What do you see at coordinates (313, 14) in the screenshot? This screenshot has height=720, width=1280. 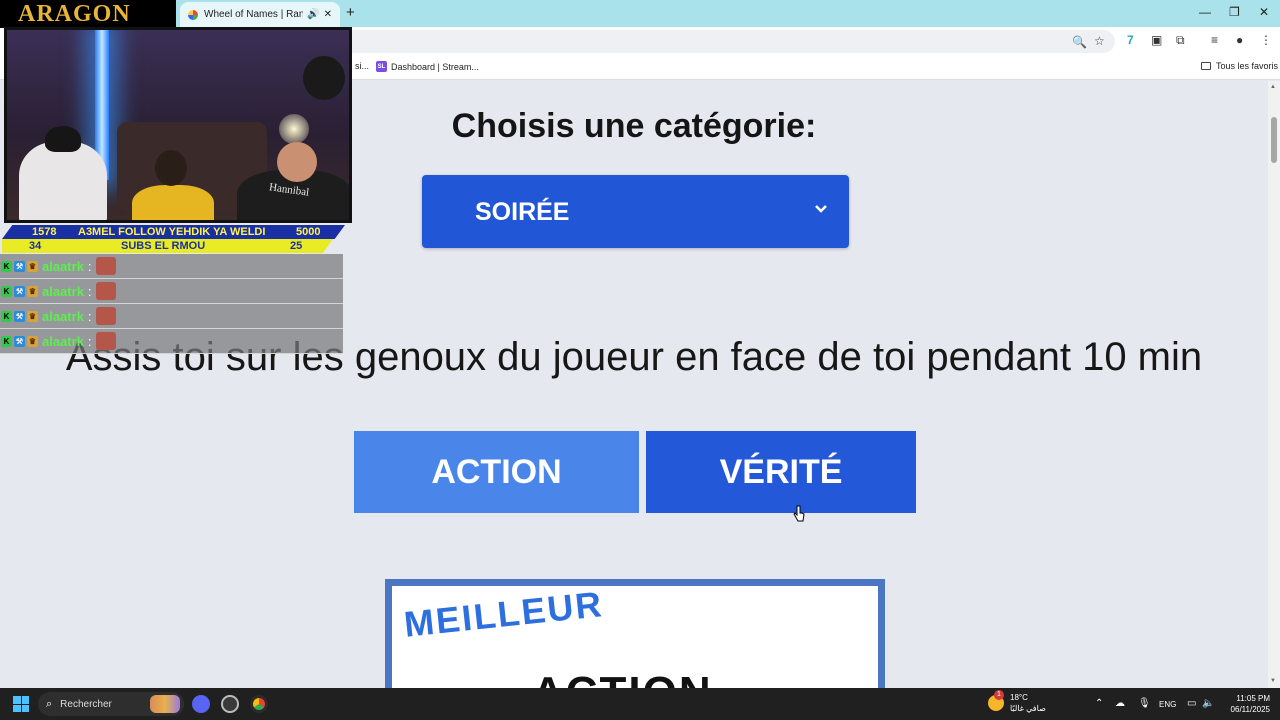 I see `speaker-icon: 🔊` at bounding box center [313, 14].